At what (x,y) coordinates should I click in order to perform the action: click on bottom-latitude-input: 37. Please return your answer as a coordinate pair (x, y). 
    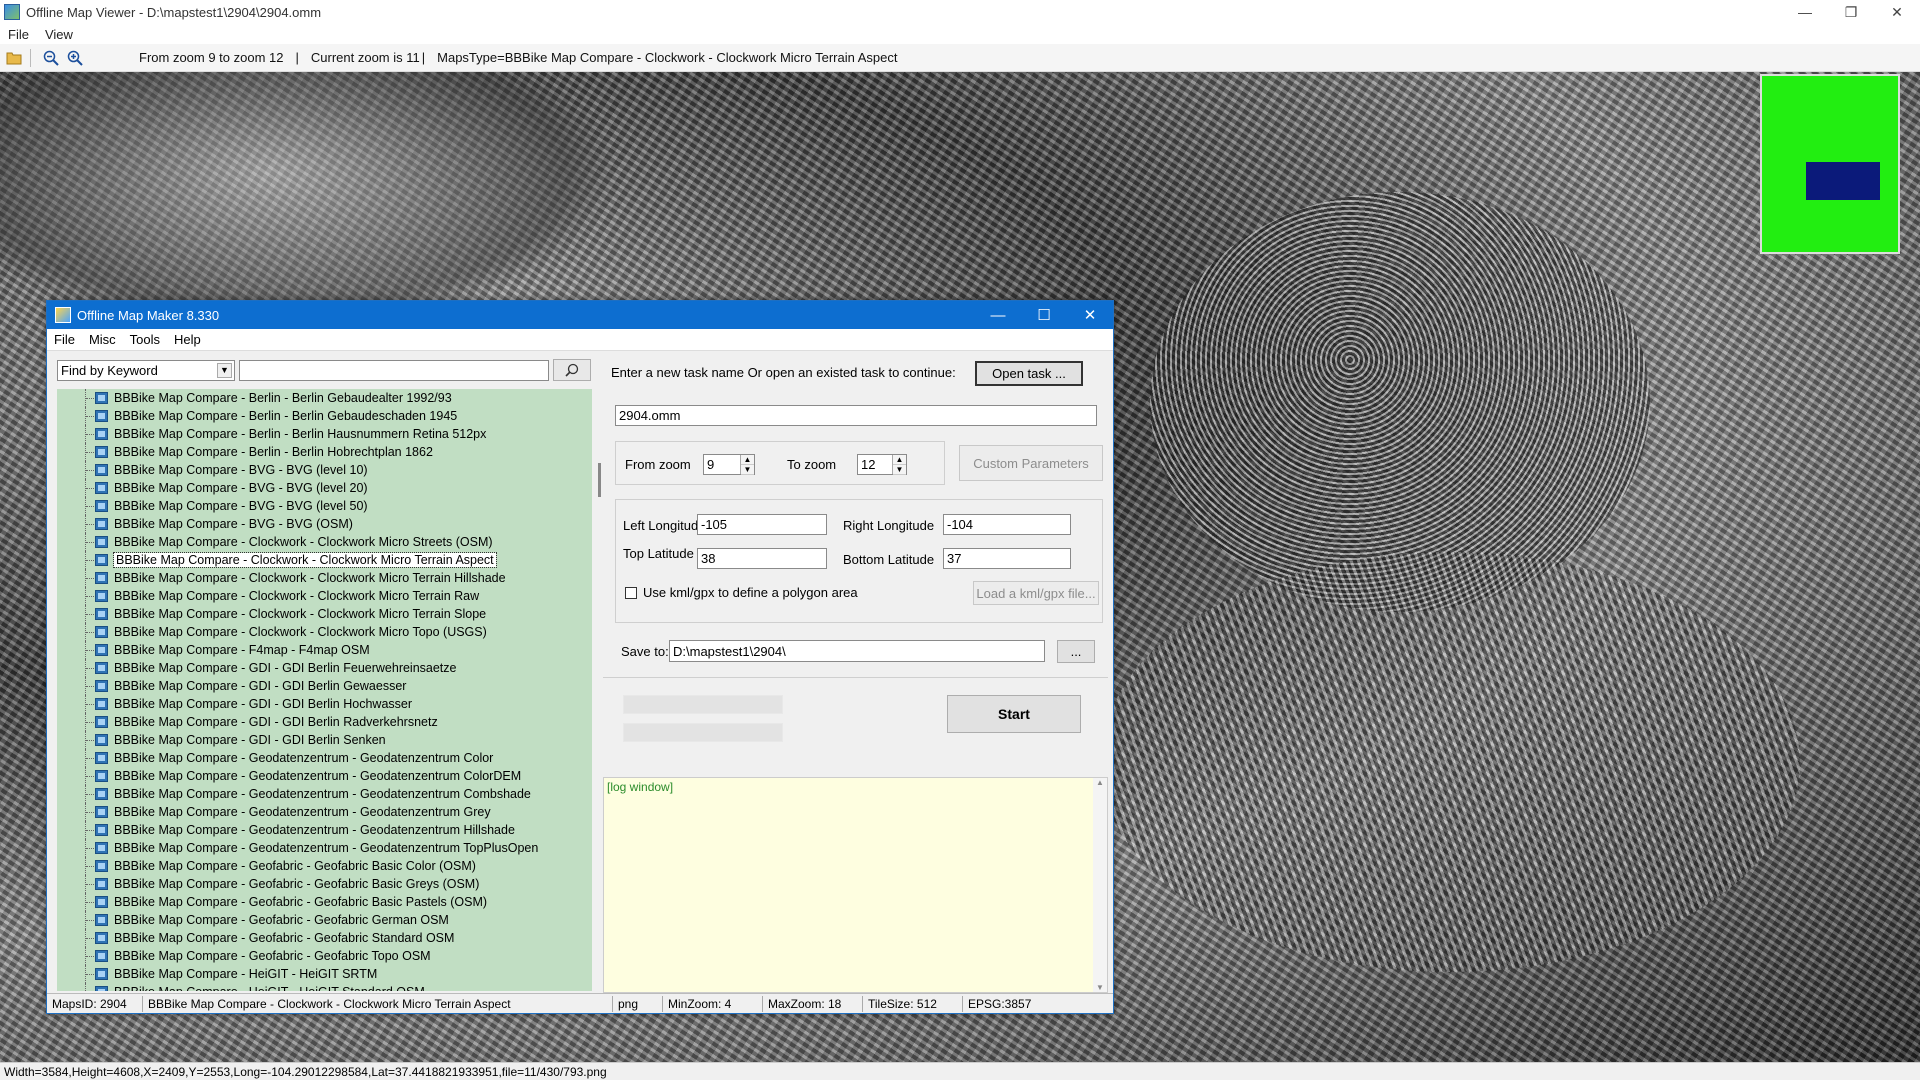
    Looking at the image, I should click on (1007, 558).